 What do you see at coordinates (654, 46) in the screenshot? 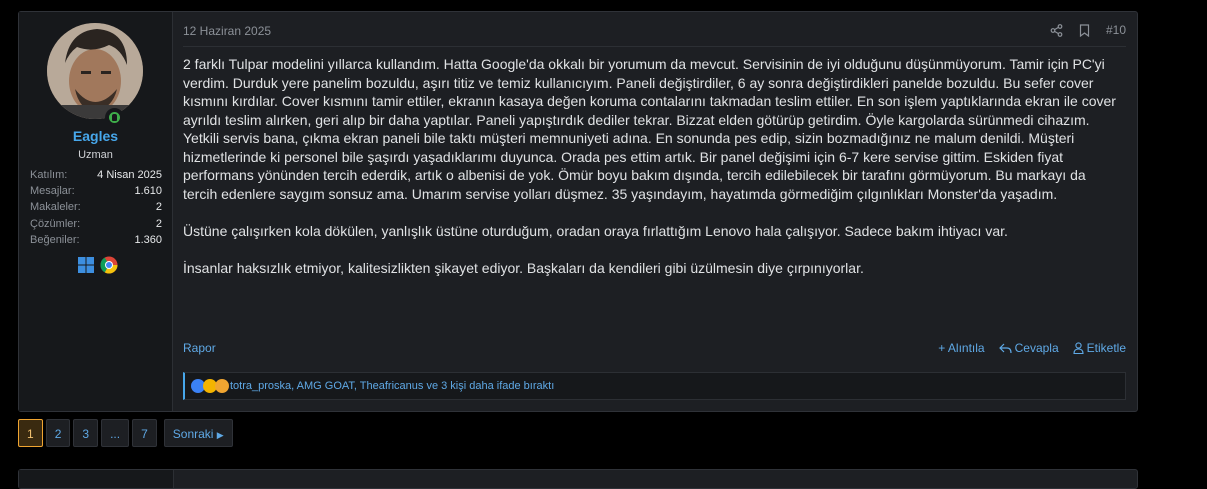
I see `divider` at bounding box center [654, 46].